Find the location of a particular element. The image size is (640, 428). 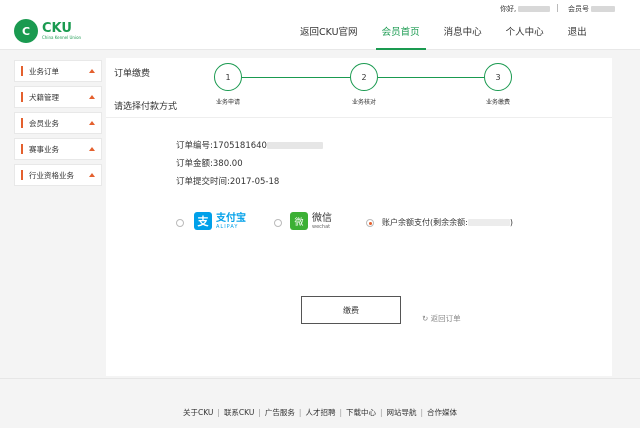

order-number-masked is located at coordinates (294, 145).